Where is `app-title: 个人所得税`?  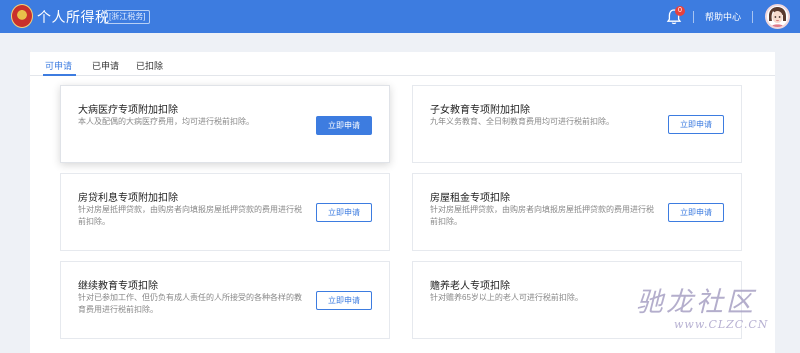 app-title: 个人所得税 is located at coordinates (73, 17).